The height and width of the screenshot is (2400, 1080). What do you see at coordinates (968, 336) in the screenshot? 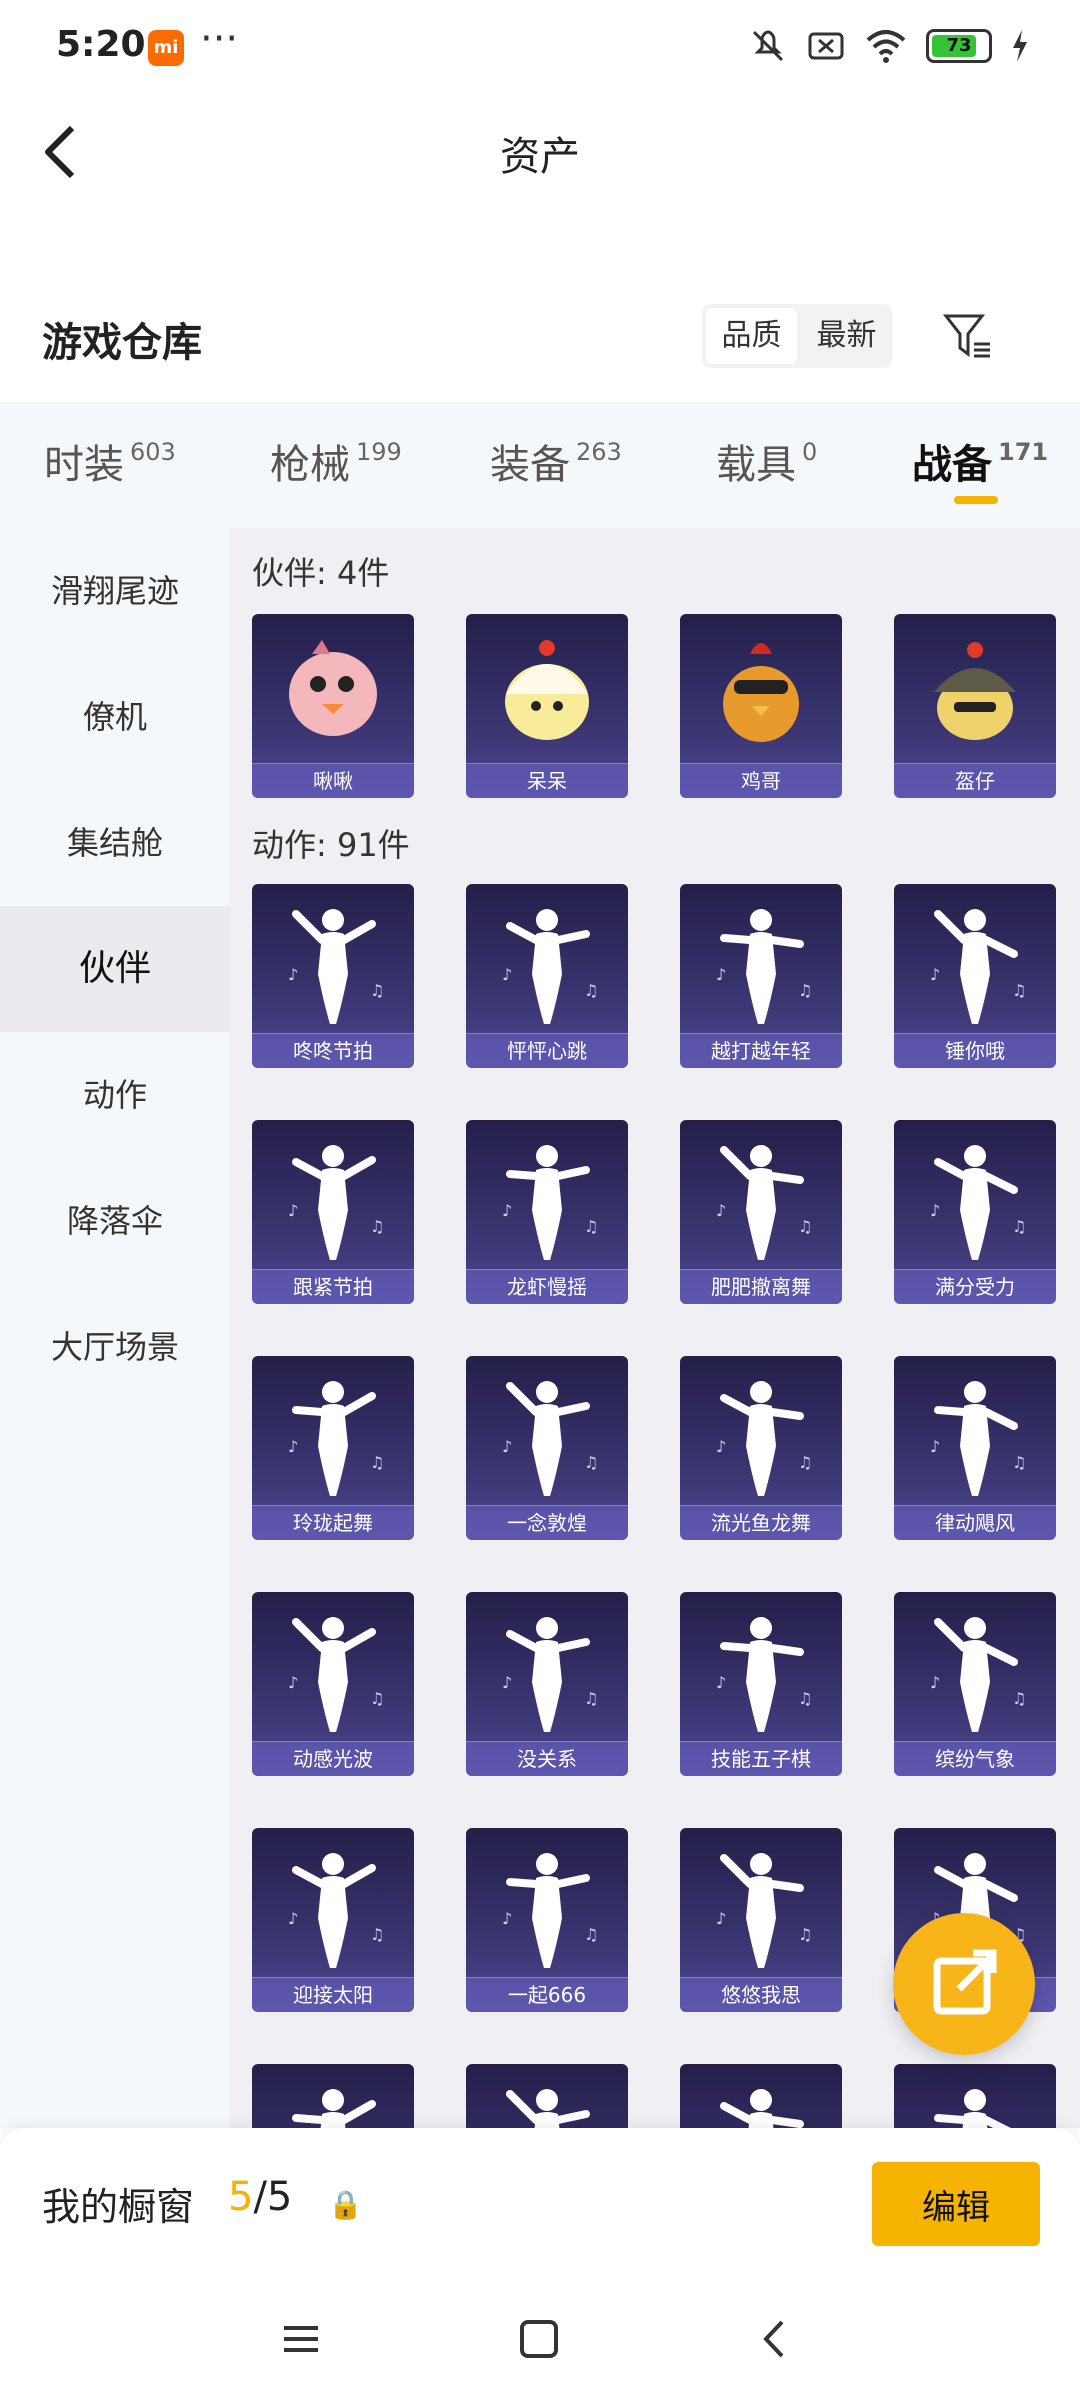
I see `filter-icon` at bounding box center [968, 336].